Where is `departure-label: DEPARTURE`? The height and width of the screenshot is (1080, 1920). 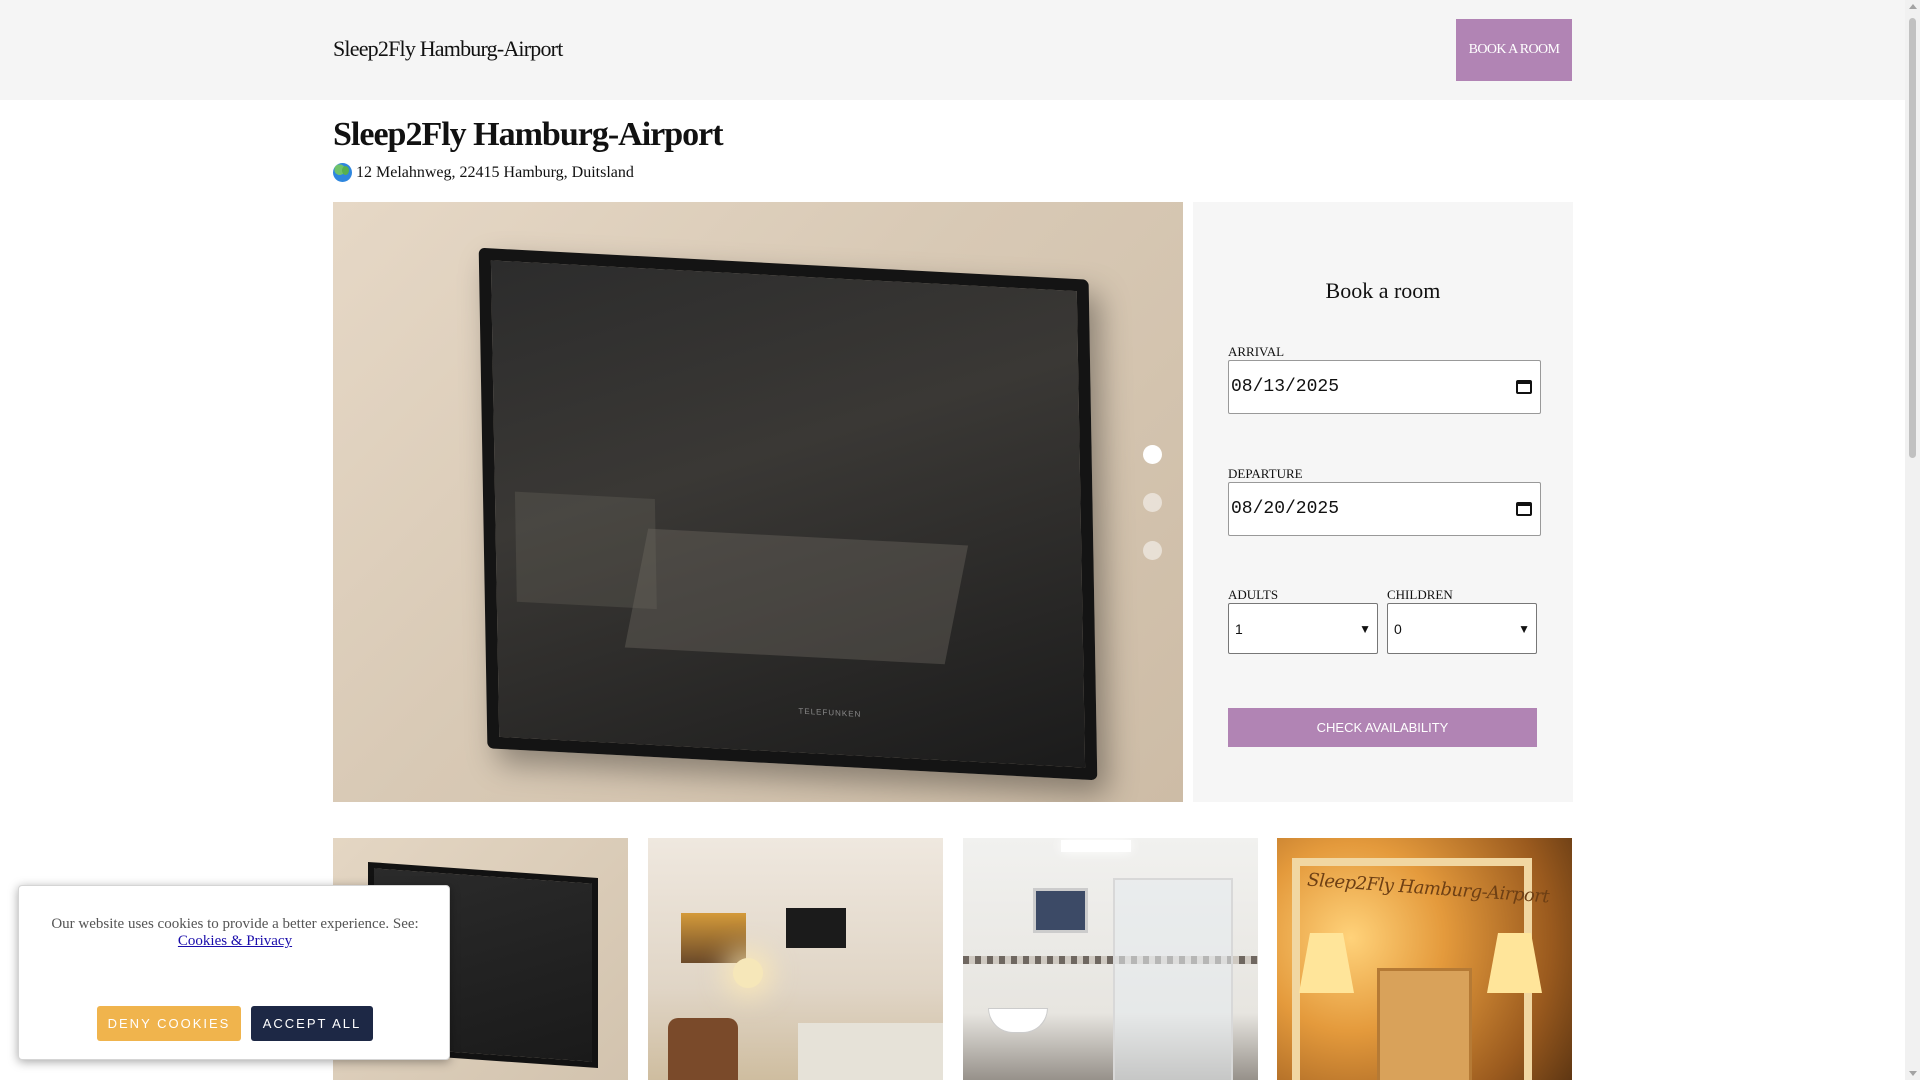 departure-label: DEPARTURE is located at coordinates (1265, 473).